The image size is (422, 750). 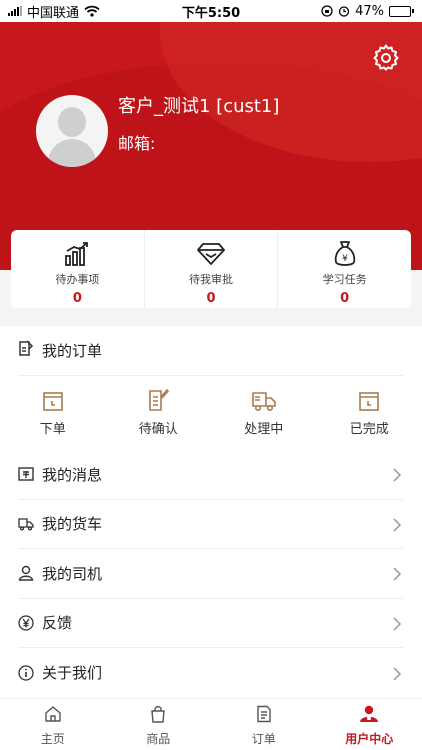 I want to click on avatar, so click(x=72, y=131).